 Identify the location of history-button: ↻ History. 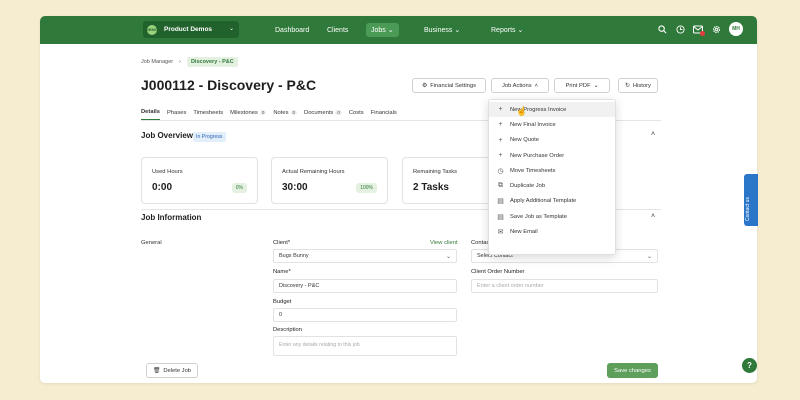
(638, 85).